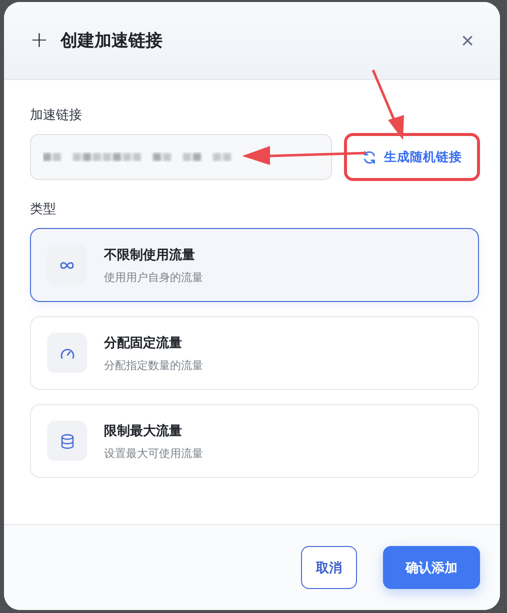 This screenshot has height=613, width=507. I want to click on section-label: 类型, so click(43, 209).